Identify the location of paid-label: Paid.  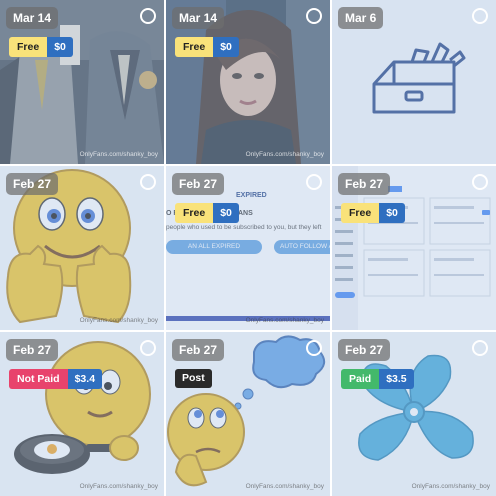
(360, 379).